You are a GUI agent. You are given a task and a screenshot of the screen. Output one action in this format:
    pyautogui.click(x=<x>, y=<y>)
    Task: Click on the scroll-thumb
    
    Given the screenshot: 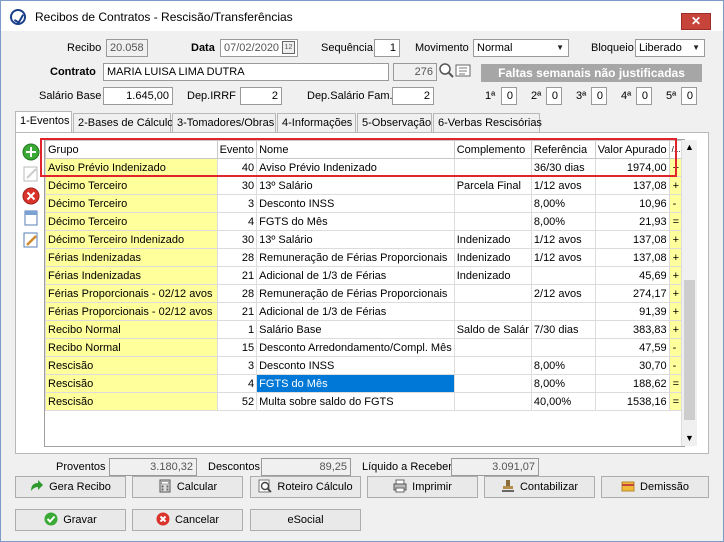 What is the action you would take?
    pyautogui.click(x=689, y=350)
    